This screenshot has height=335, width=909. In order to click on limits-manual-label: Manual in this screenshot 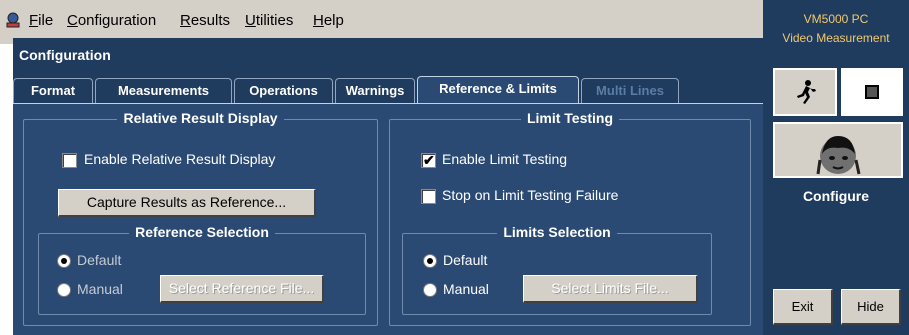, I will do `click(466, 289)`.